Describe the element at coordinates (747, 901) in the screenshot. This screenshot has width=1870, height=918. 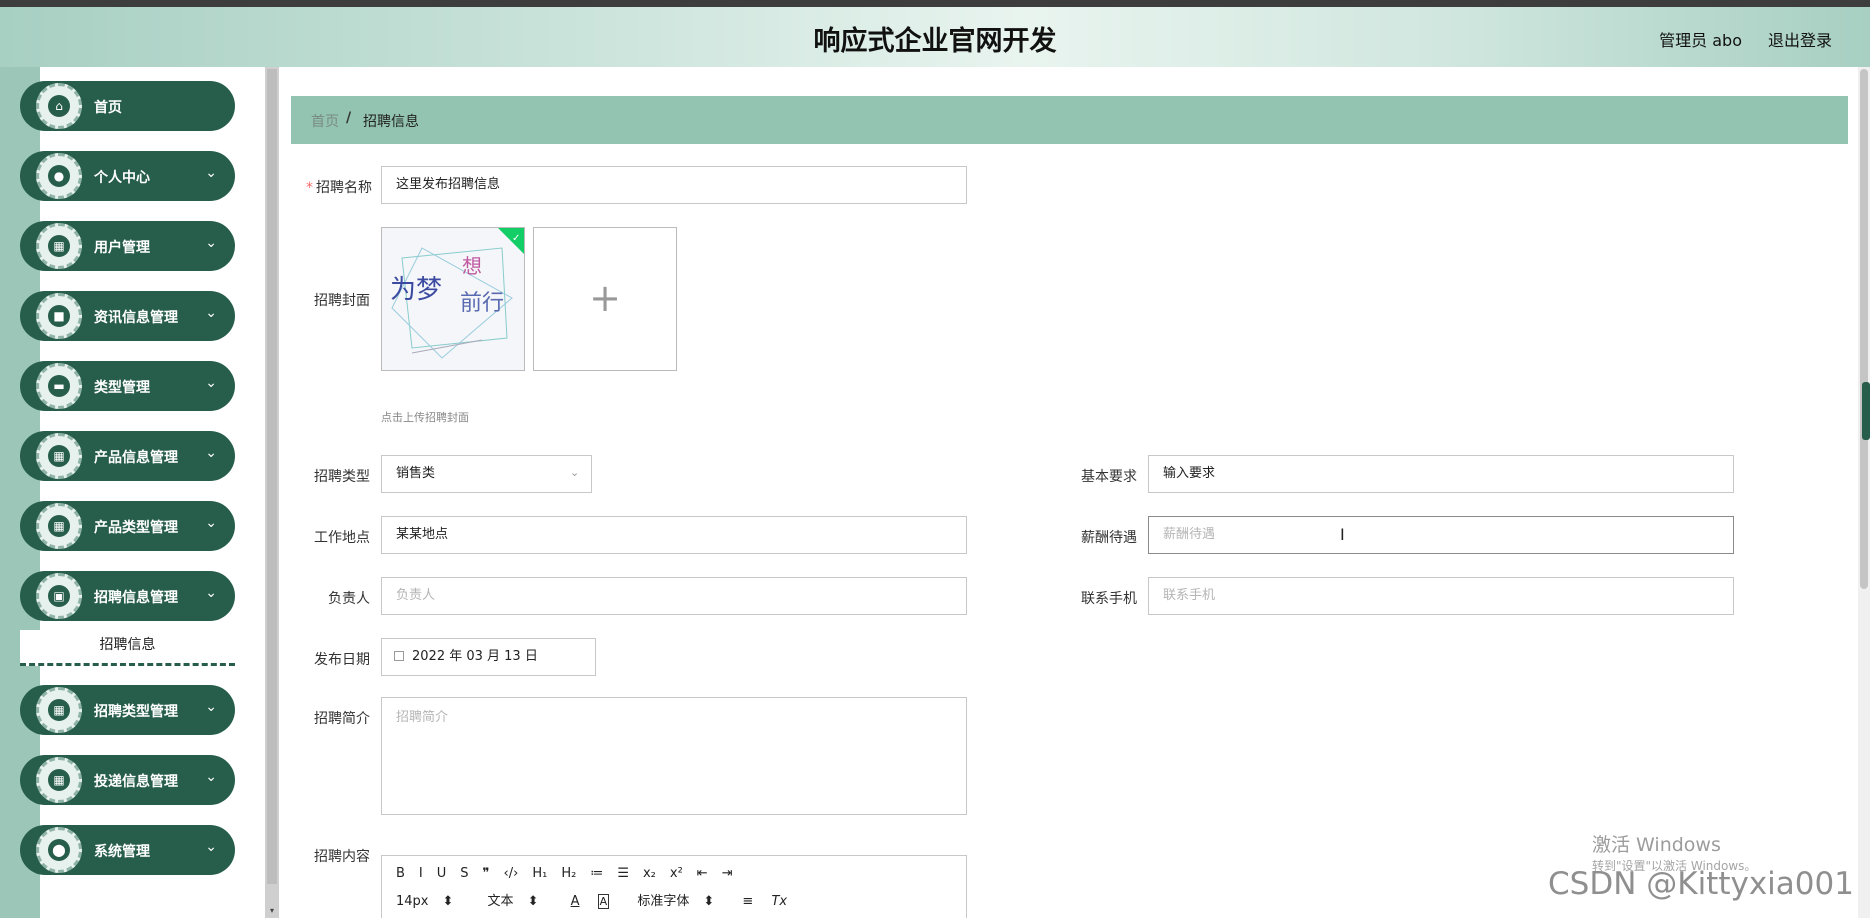
I see `align-icon: ≡` at that location.